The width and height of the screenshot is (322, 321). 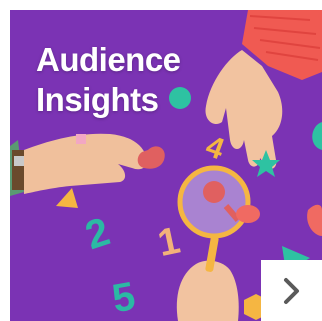 I want to click on card-title: Audience Insights, so click(x=108, y=80).